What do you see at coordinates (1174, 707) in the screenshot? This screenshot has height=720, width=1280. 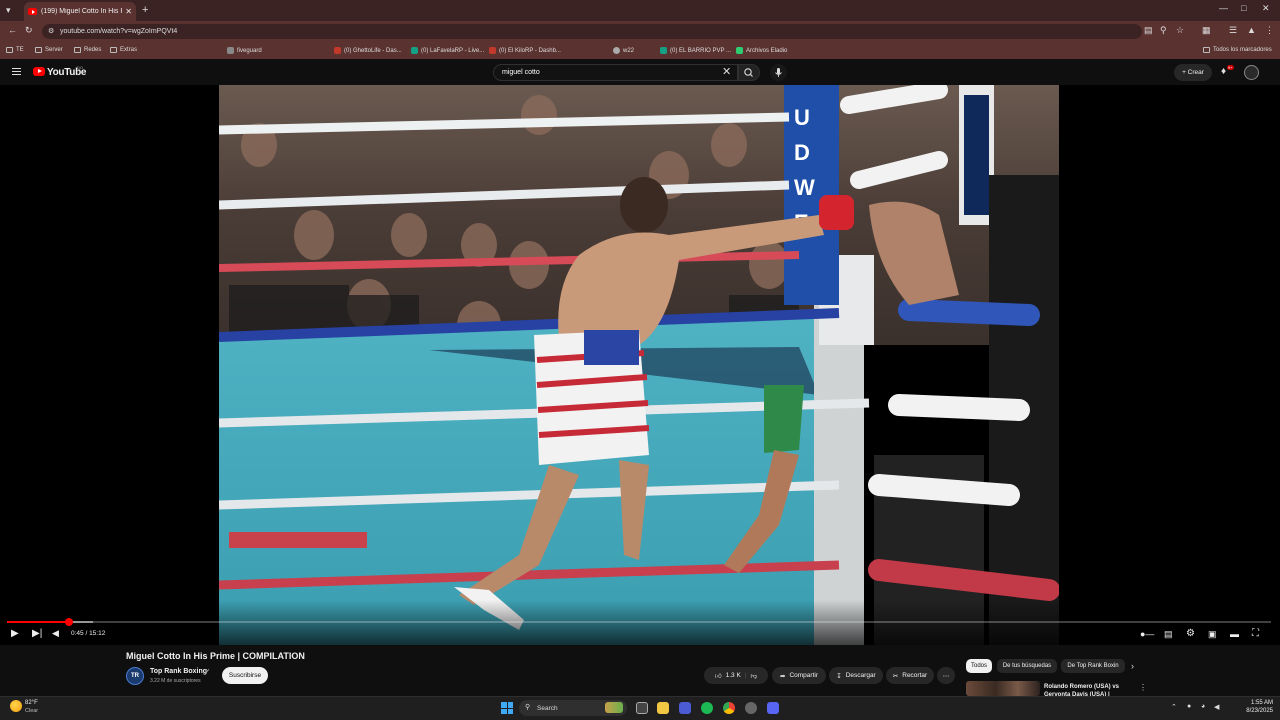 I see `tray-expand-icon: ⌃` at bounding box center [1174, 707].